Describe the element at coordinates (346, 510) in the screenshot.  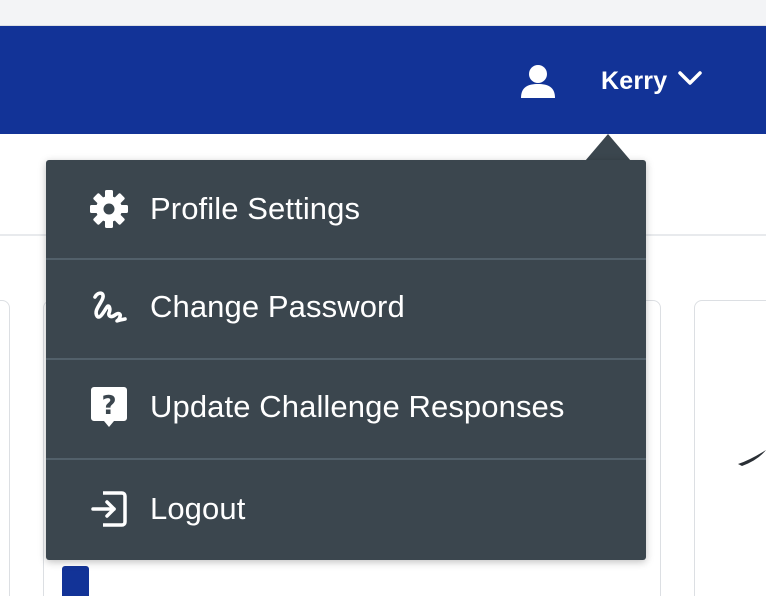
I see `menu-item-logout: Logout` at that location.